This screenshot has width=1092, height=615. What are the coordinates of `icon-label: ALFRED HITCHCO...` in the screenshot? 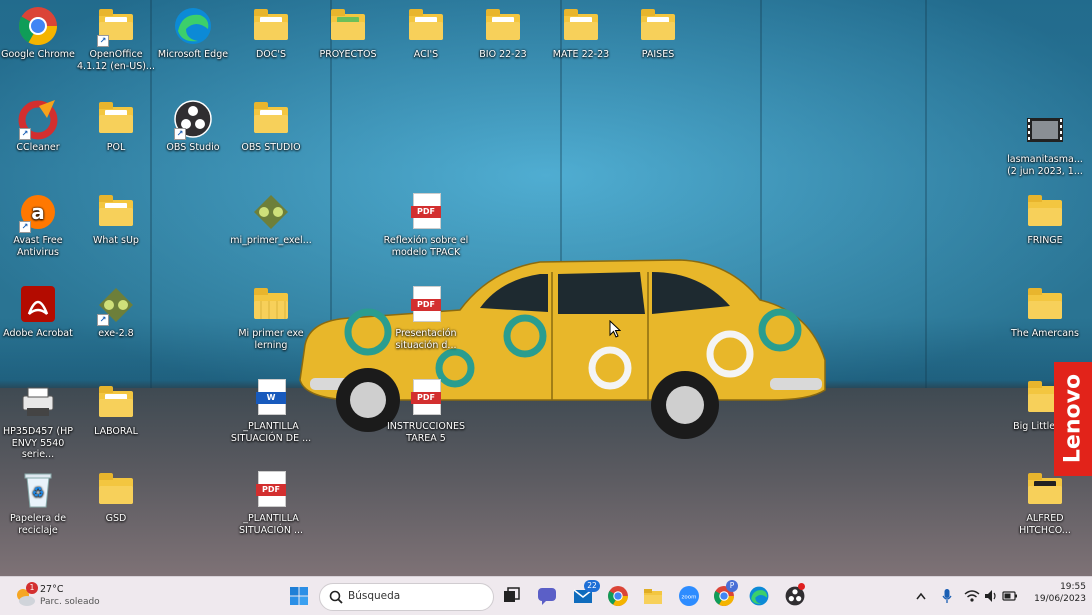 It's located at (1045, 524).